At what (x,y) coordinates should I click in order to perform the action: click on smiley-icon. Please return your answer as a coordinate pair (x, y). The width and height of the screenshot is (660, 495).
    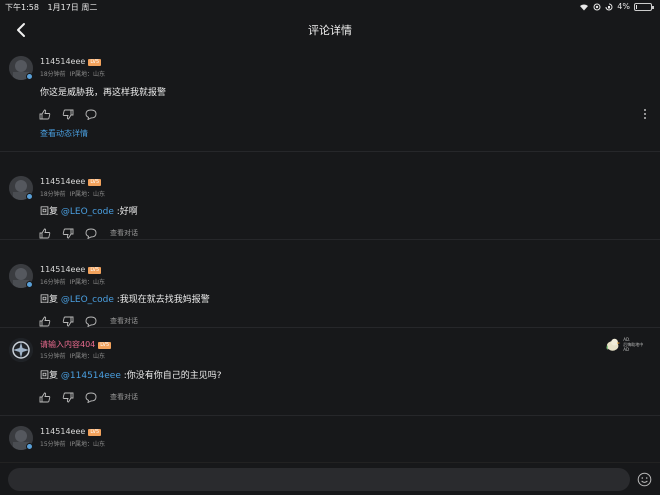
    Looking at the image, I should click on (644, 479).